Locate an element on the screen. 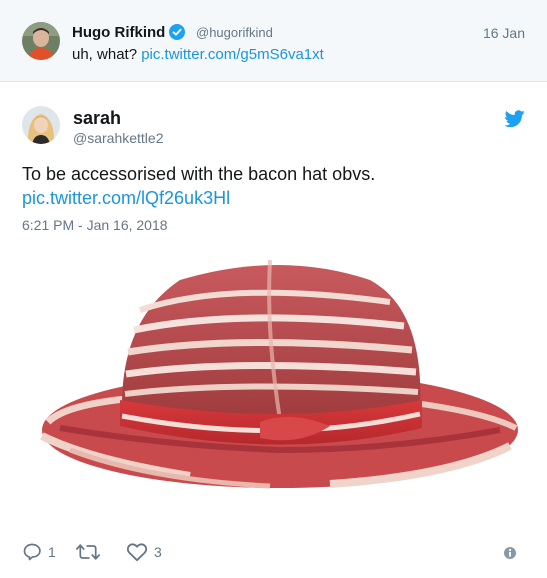 The height and width of the screenshot is (578, 547). parent-avatar is located at coordinates (41, 41).